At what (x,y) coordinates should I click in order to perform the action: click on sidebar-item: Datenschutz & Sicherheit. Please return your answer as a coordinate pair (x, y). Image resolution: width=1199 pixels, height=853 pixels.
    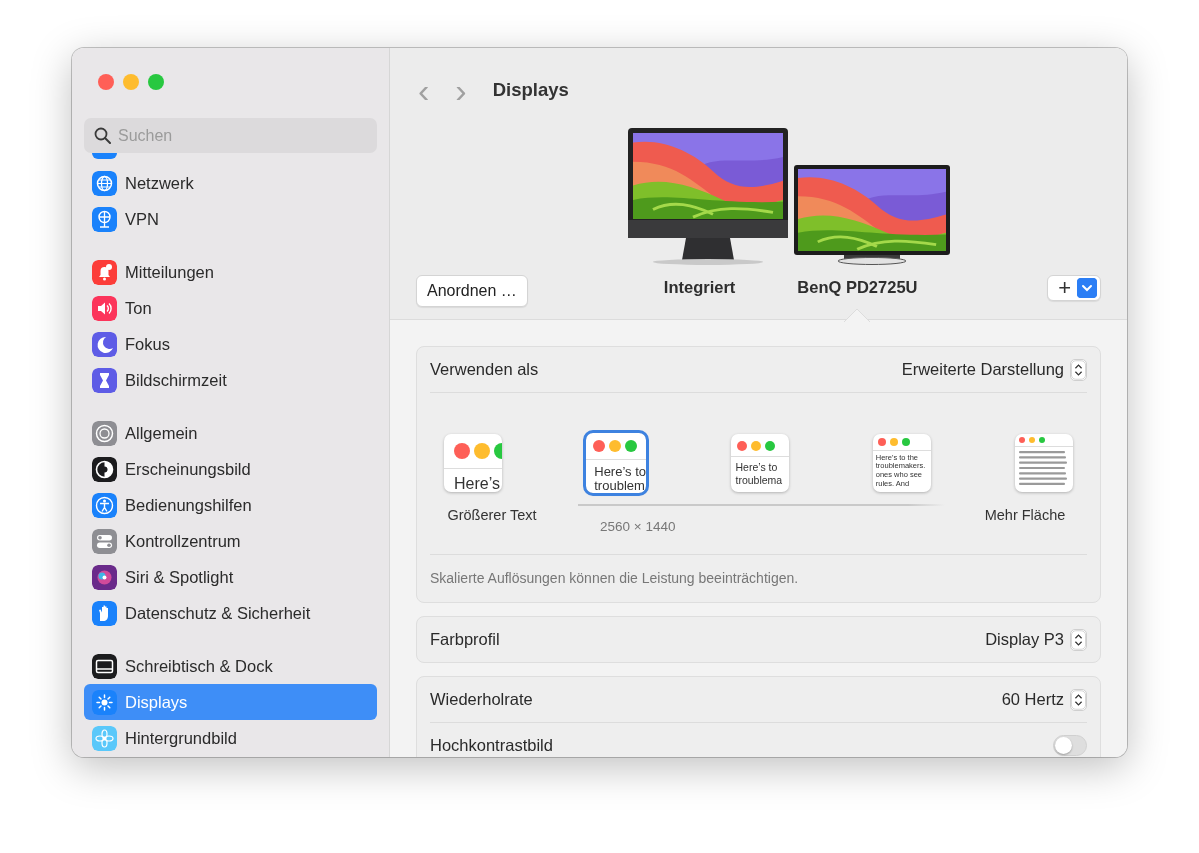
    Looking at the image, I should click on (230, 613).